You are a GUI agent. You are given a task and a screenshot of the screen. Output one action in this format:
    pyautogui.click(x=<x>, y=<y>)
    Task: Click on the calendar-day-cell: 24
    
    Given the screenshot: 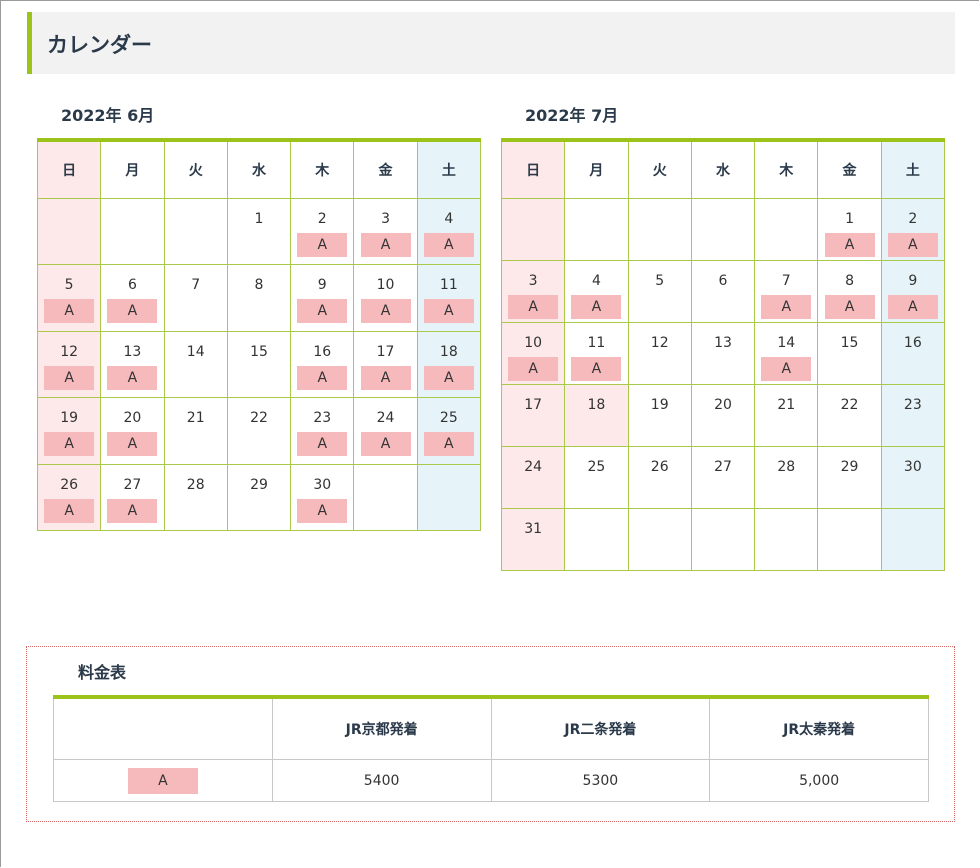 What is the action you would take?
    pyautogui.click(x=533, y=477)
    